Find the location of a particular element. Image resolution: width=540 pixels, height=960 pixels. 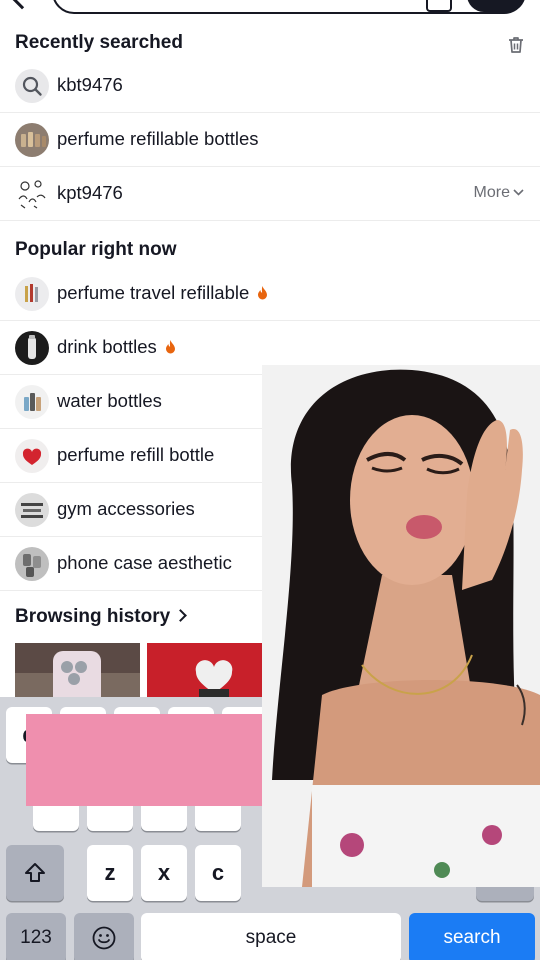

popular-label: water bottles is located at coordinates (109, 400).